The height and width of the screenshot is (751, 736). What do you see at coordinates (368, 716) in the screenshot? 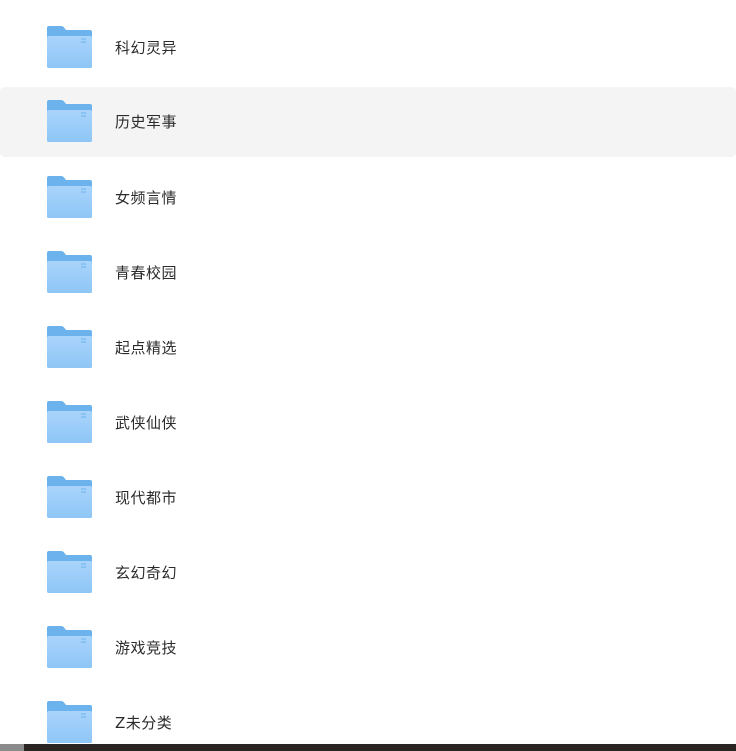
I see `folder-row-9: Z未分类` at bounding box center [368, 716].